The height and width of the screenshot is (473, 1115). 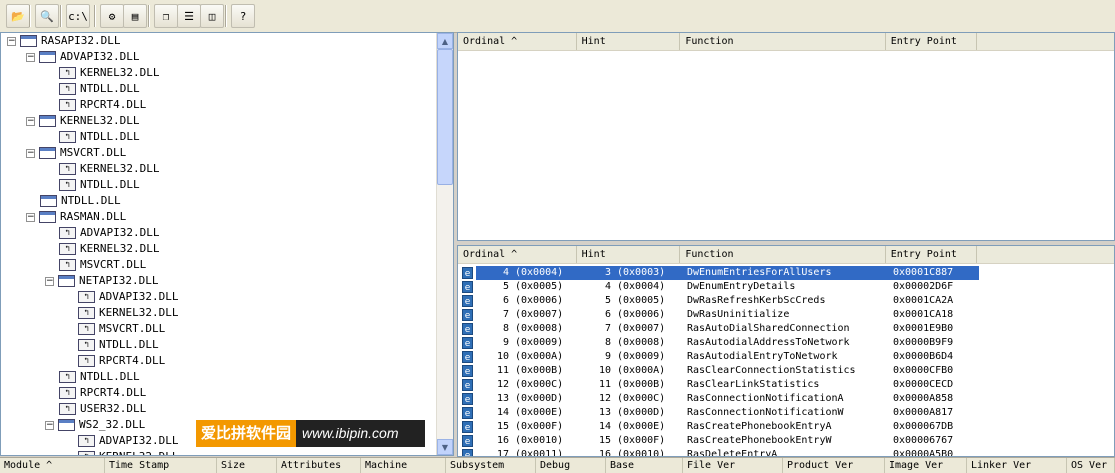 What do you see at coordinates (102, 409) in the screenshot?
I see `tree-item: ↰ USER32.DLL` at bounding box center [102, 409].